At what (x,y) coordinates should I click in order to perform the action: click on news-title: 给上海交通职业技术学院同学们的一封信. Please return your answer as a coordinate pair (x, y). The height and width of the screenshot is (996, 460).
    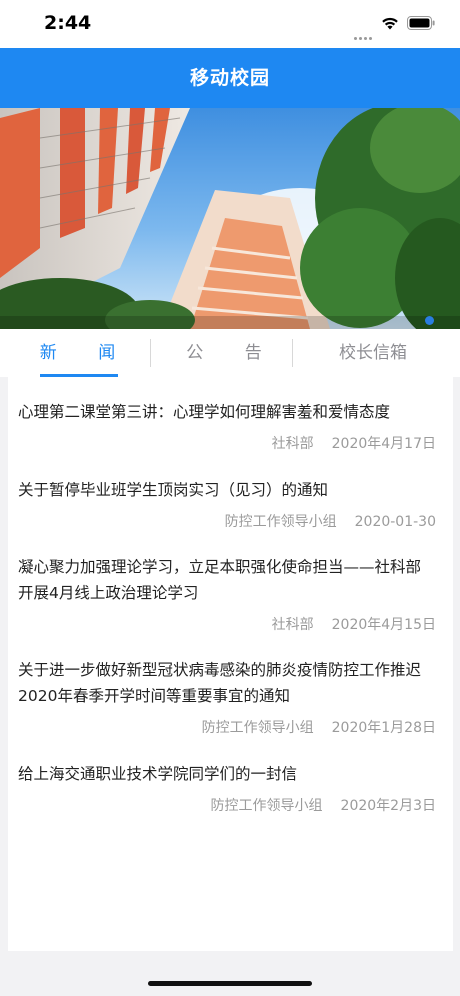
    Looking at the image, I should click on (158, 774).